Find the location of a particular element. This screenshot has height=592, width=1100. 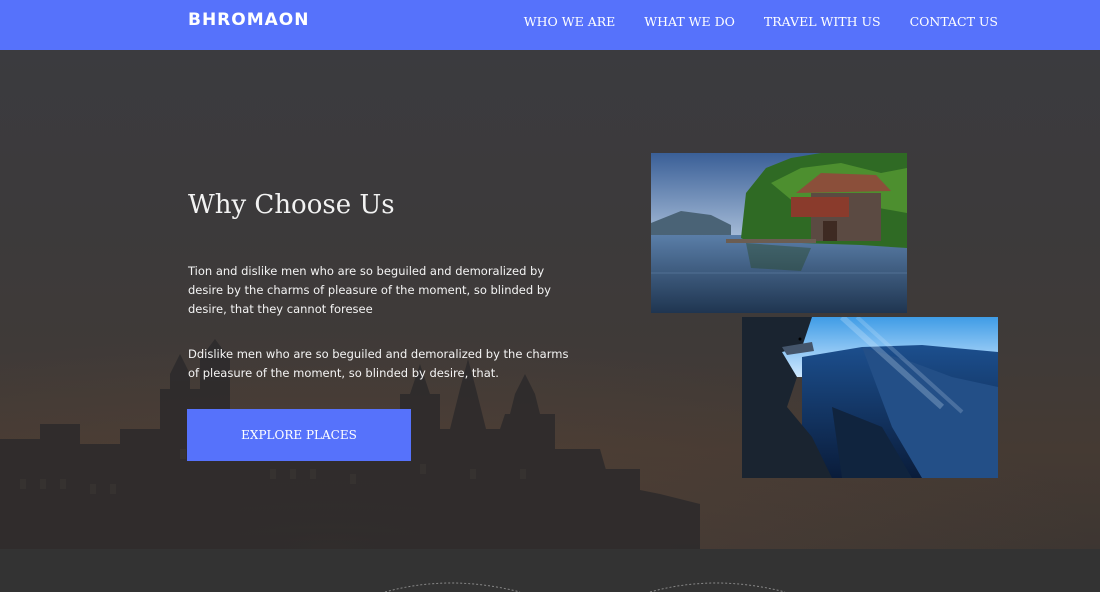

nav-link-travel-with-us: TRAVEL WITH US is located at coordinates (822, 21).